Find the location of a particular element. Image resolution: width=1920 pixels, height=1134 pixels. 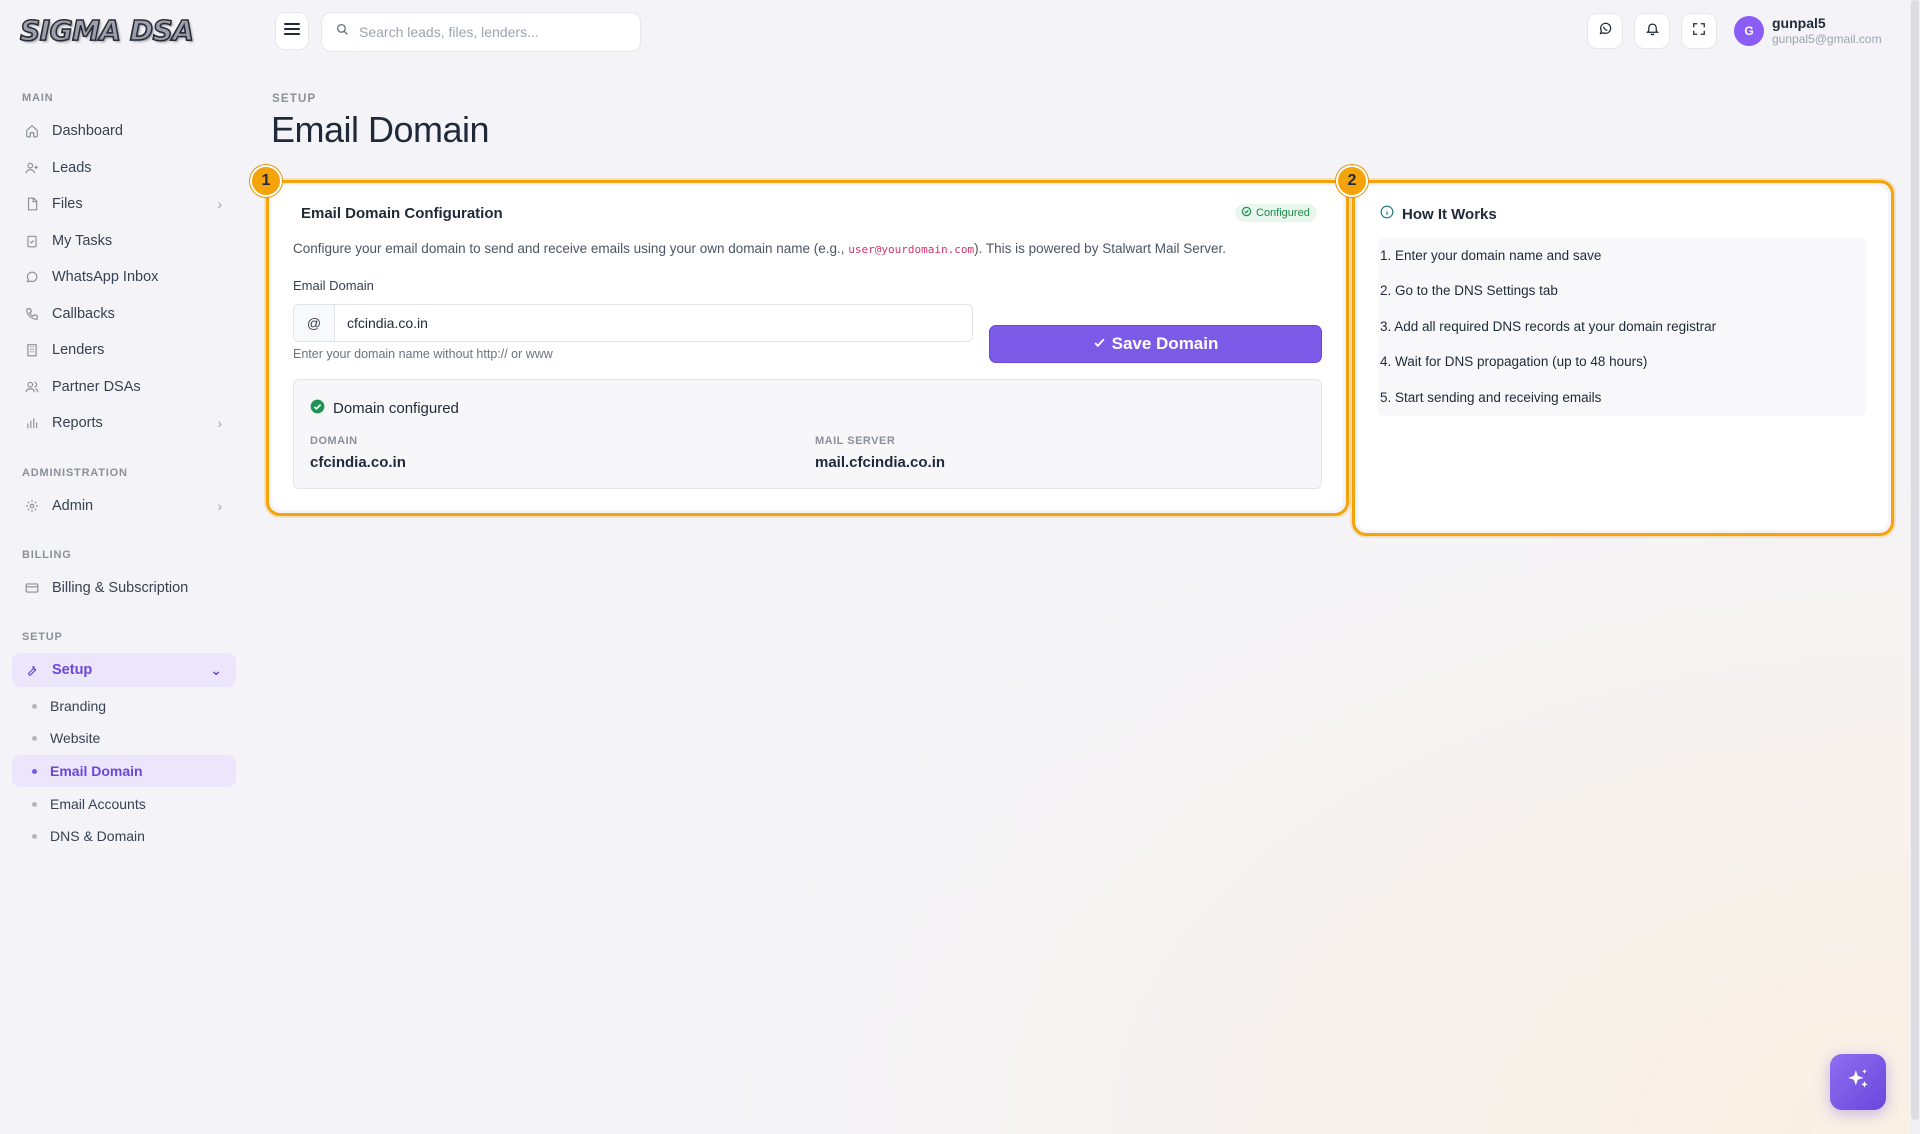

how-it-works-title: How It Works is located at coordinates (1449, 214).